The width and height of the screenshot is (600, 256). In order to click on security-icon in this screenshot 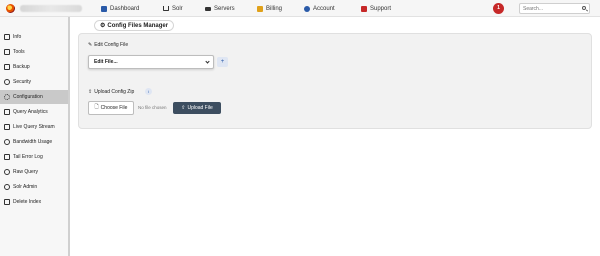, I will do `click(7, 82)`.